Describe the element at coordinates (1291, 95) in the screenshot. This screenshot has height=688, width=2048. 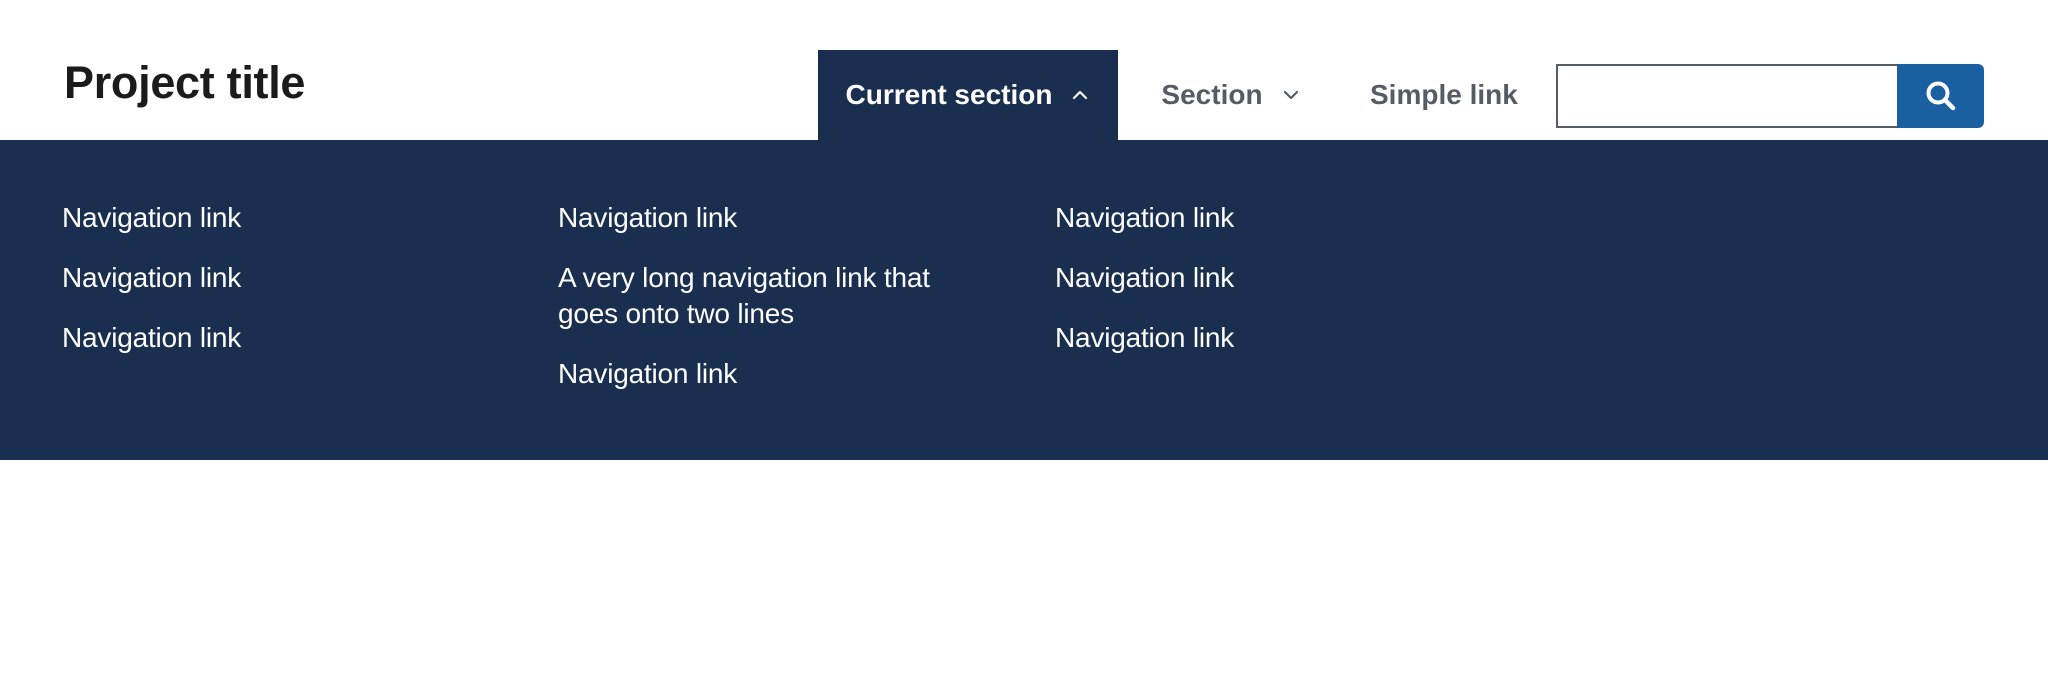
I see `chevron-down-icon` at that location.